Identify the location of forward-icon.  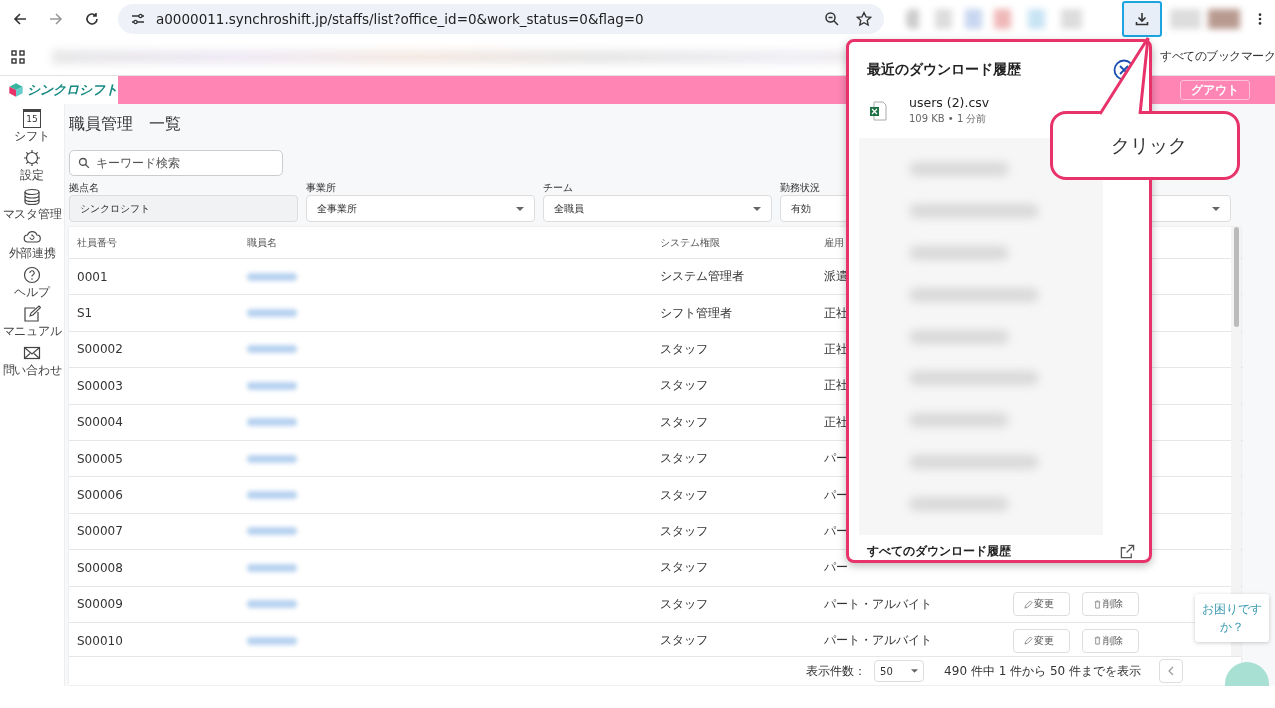
(56, 19).